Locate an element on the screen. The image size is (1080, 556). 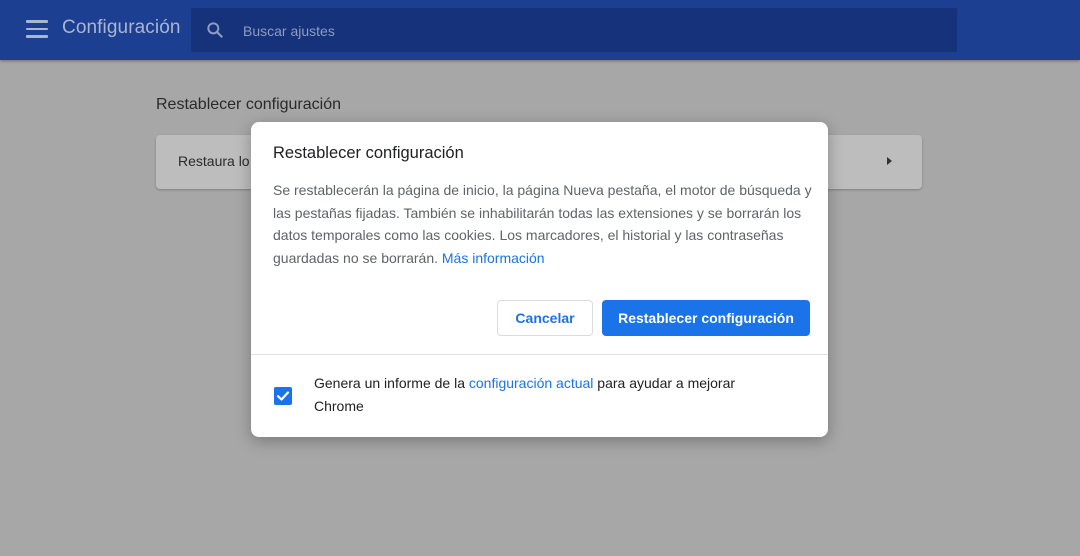
caret-right-icon is located at coordinates (889, 161).